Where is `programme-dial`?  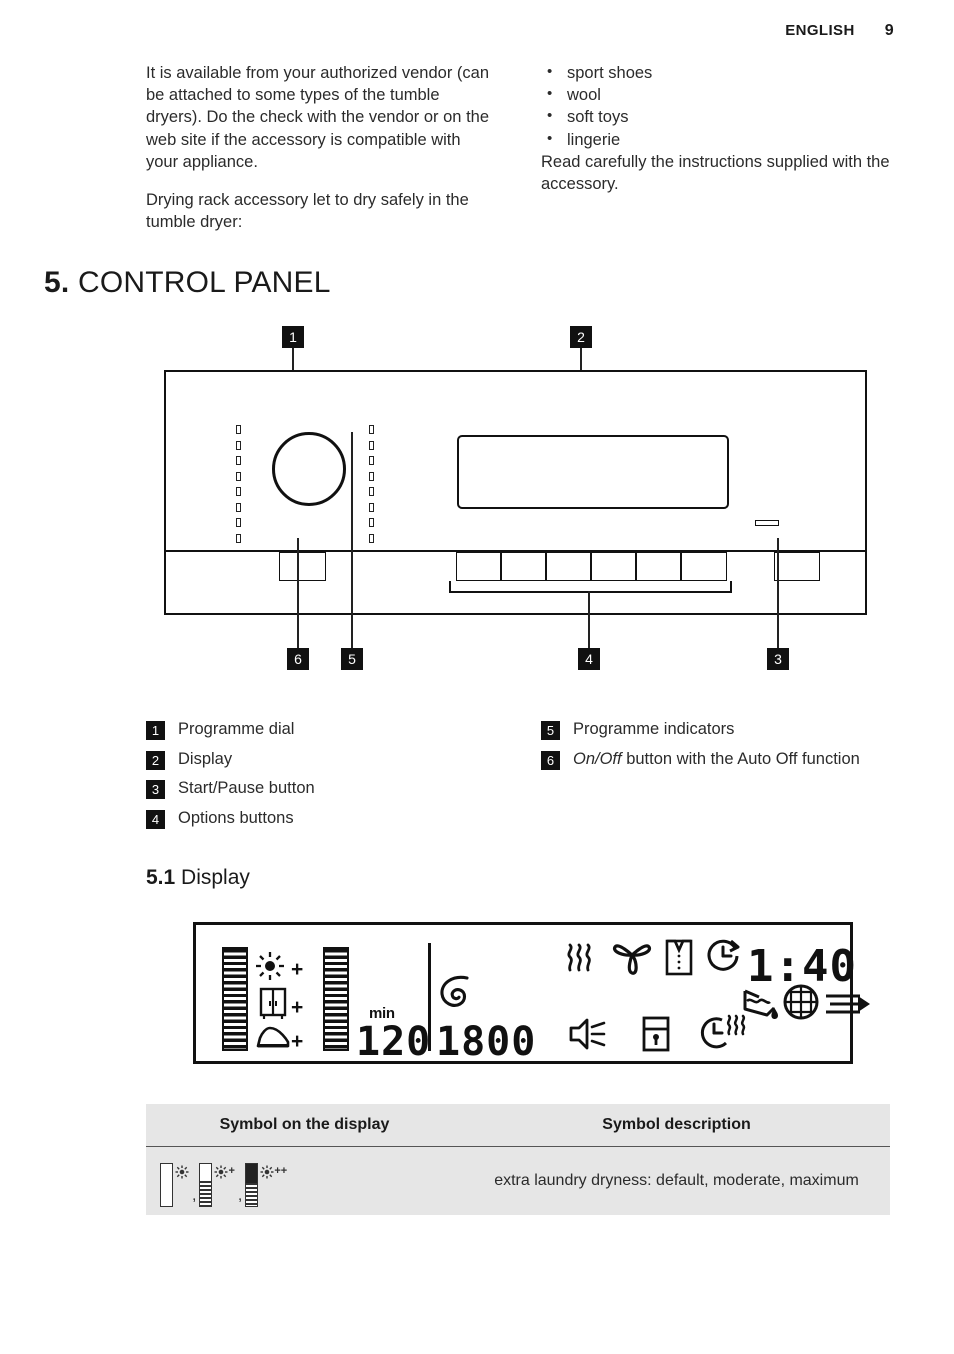
programme-dial is located at coordinates (309, 469).